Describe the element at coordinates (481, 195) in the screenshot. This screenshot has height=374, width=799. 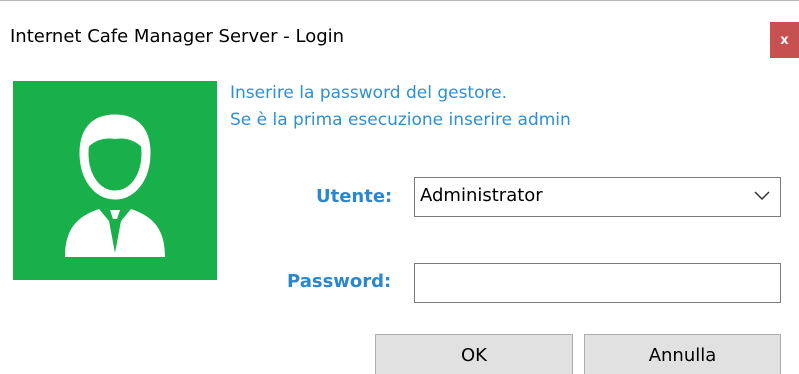
I see `user-select-value: Administrator` at that location.